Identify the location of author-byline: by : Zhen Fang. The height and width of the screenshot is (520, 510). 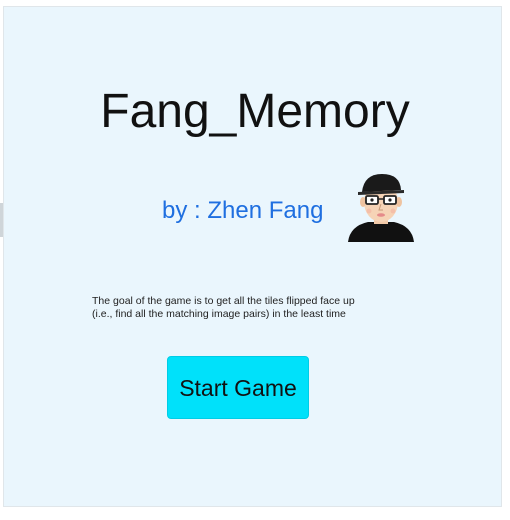
(243, 210).